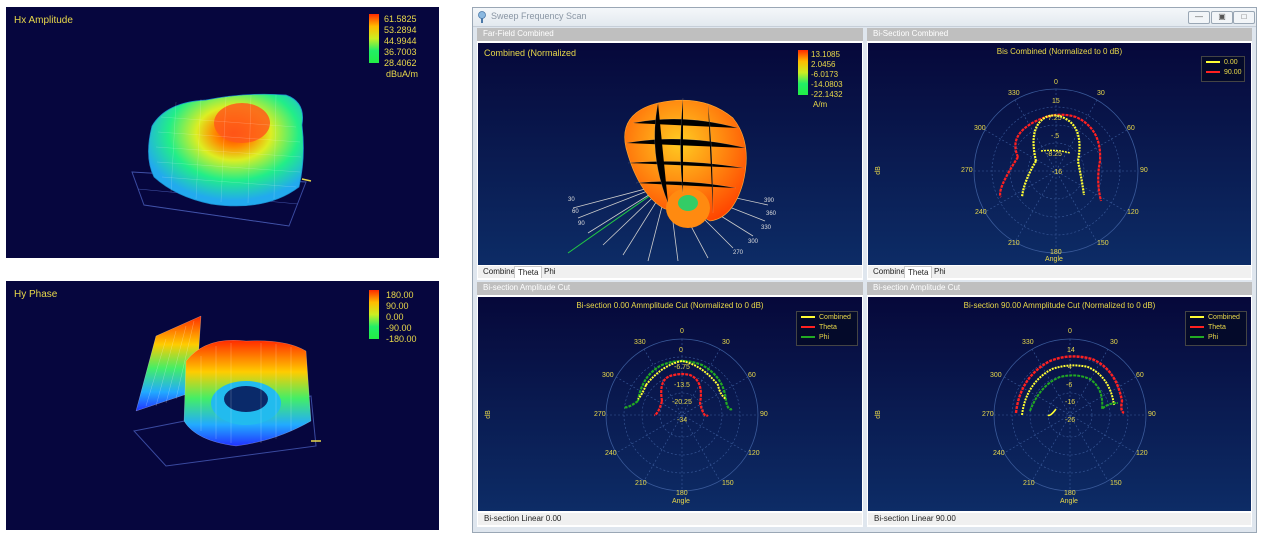 The image size is (1266, 542). Describe the element at coordinates (1116, 483) in the screenshot. I see `angle-label: 150` at that location.